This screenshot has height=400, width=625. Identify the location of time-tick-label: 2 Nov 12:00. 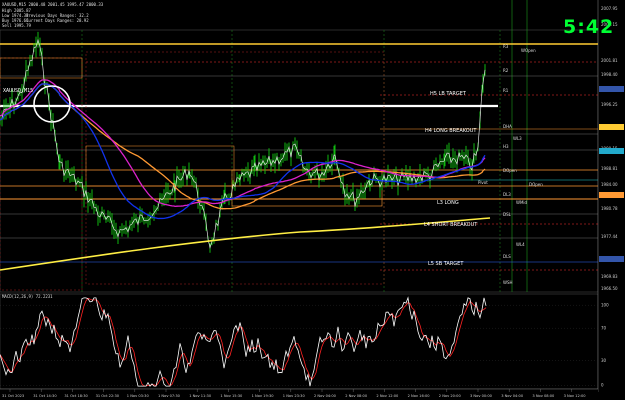
(387, 396).